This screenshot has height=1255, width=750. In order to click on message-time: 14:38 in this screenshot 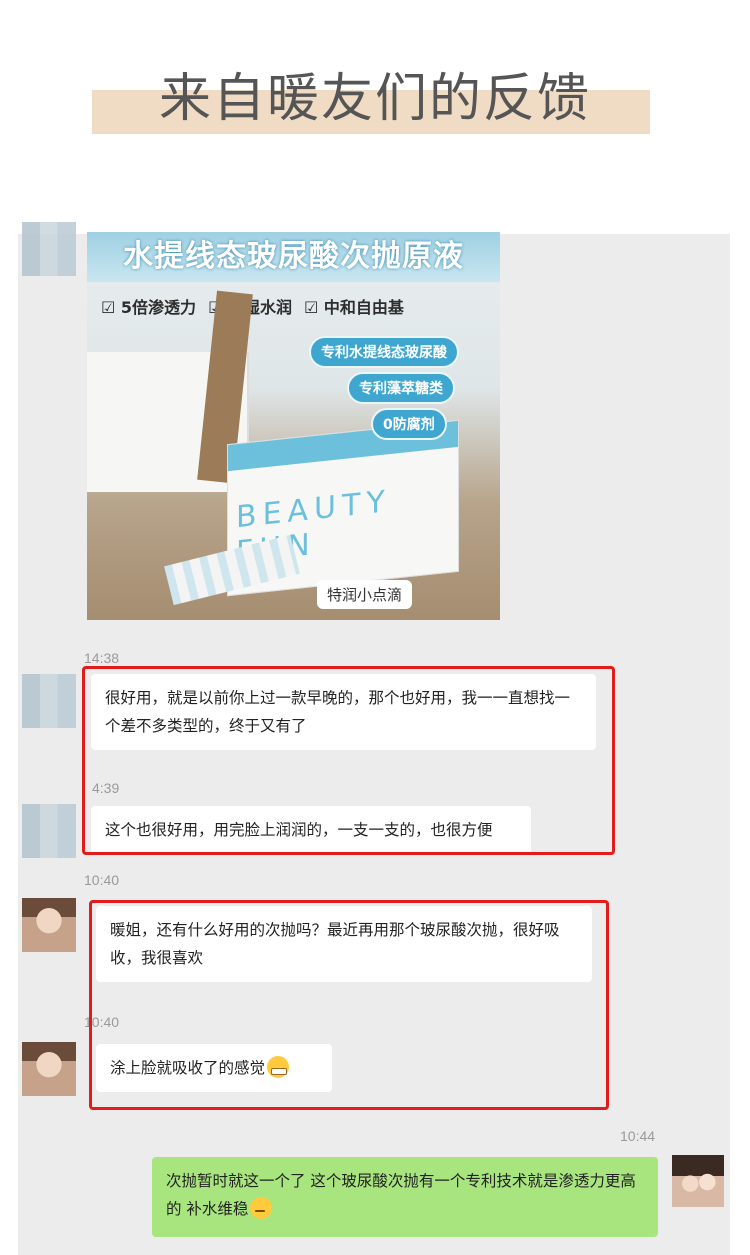, I will do `click(102, 658)`.